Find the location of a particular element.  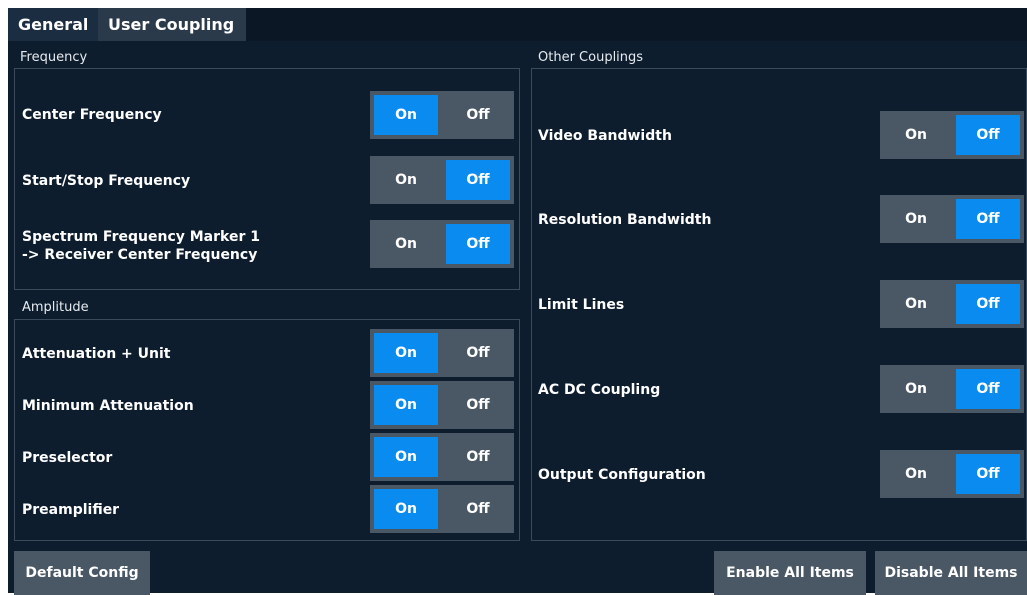

video-bandwidth-label: Video Bandwidth is located at coordinates (605, 136).